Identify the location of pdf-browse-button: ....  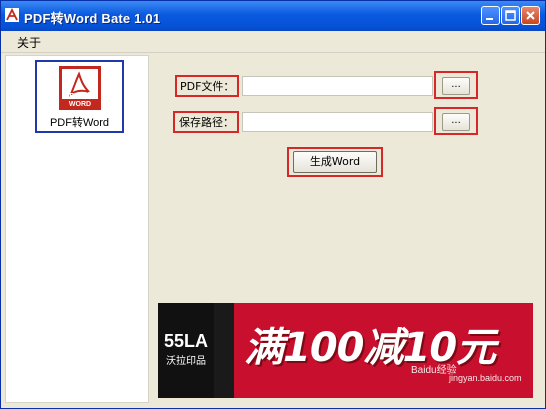
(456, 86).